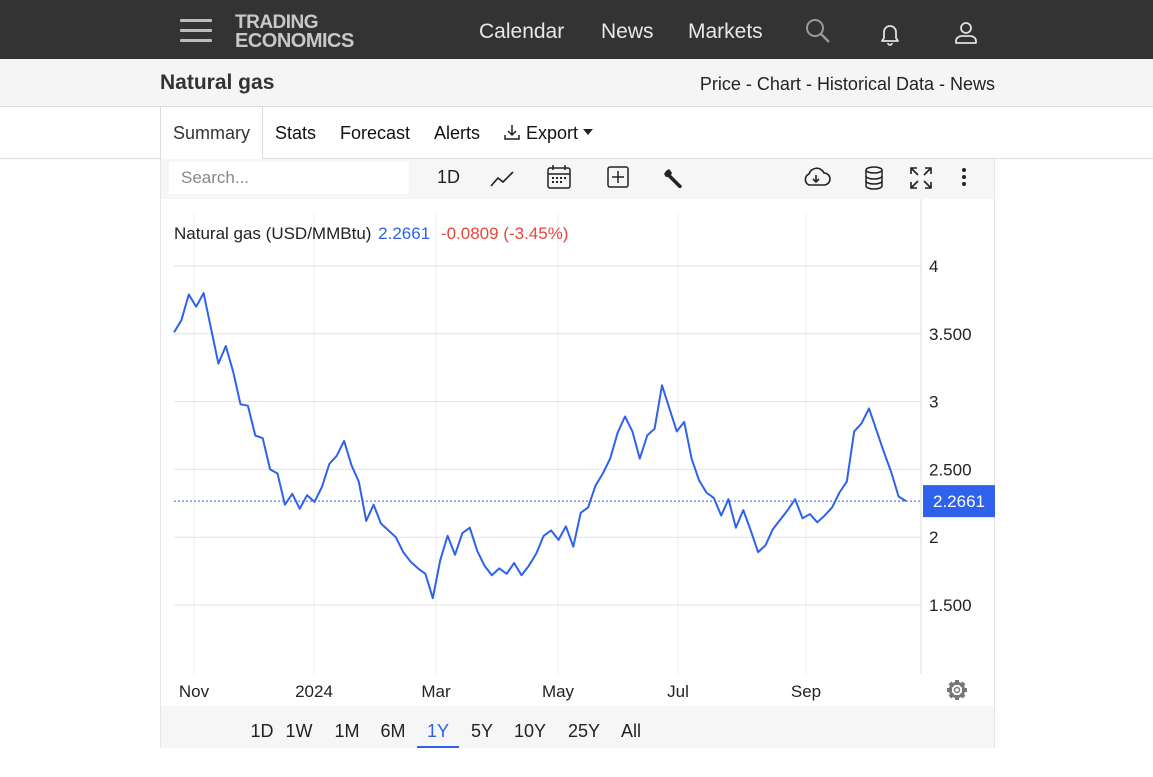 The height and width of the screenshot is (777, 1153). I want to click on legend-change: -0.0809 (-3.45%), so click(504, 233).